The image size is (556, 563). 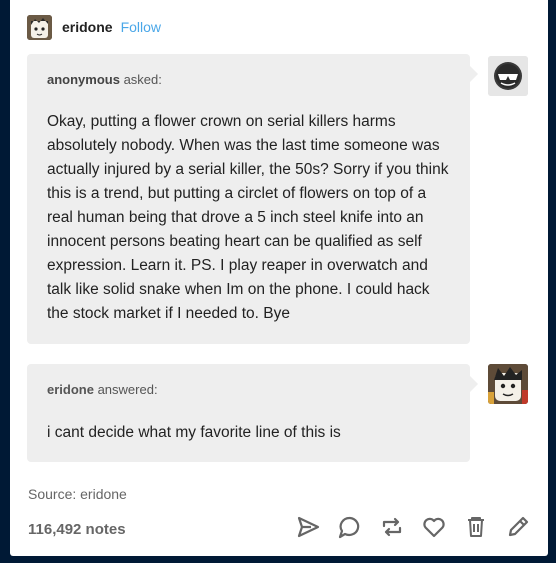 I want to click on reply-icon, so click(x=350, y=527).